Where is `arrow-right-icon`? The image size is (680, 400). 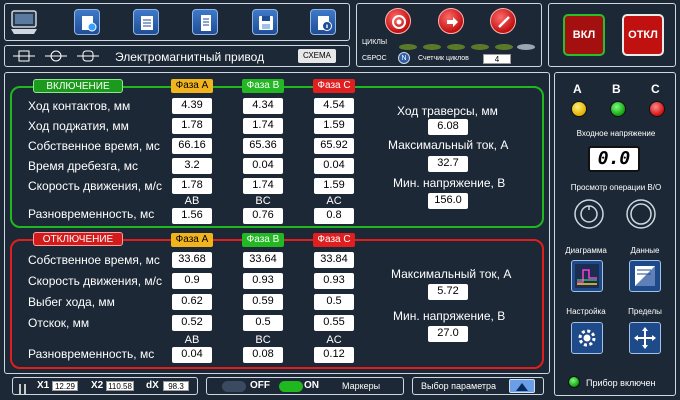
arrow-right-icon is located at coordinates (452, 22).